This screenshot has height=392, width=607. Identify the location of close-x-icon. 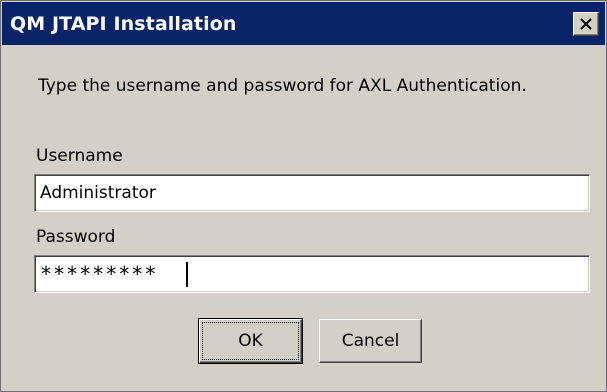
(586, 24).